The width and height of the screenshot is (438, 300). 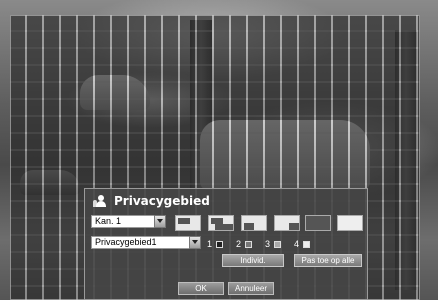 I want to click on area-select-value: Privacygebied1, so click(x=126, y=242).